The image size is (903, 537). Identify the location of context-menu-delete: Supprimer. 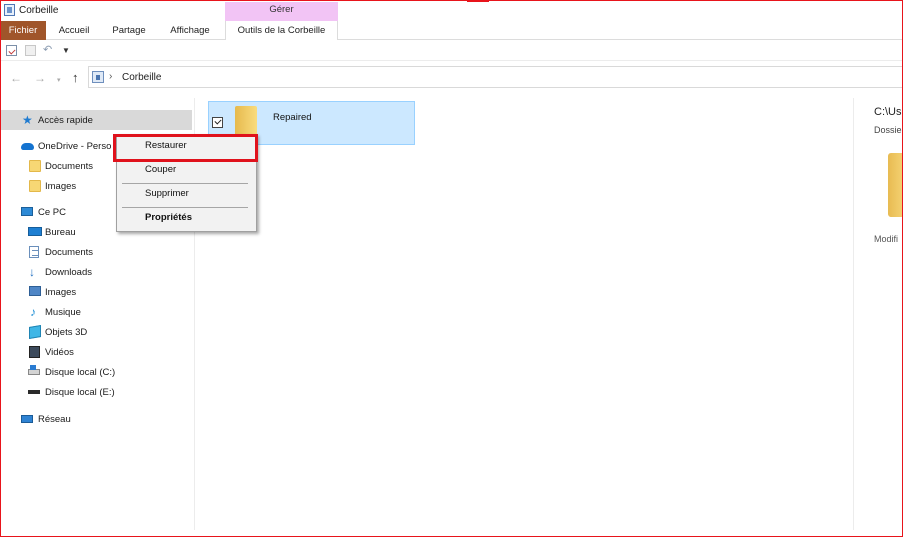
(186, 194).